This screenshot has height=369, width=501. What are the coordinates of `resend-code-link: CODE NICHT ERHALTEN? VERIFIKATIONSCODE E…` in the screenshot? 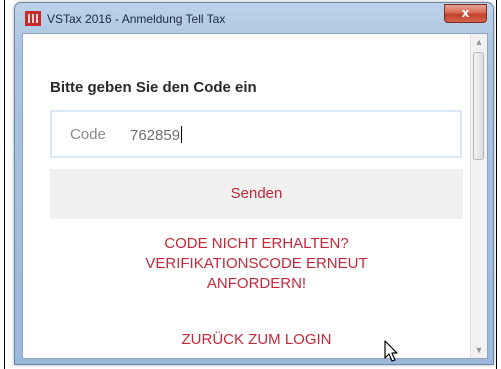 It's located at (256, 264).